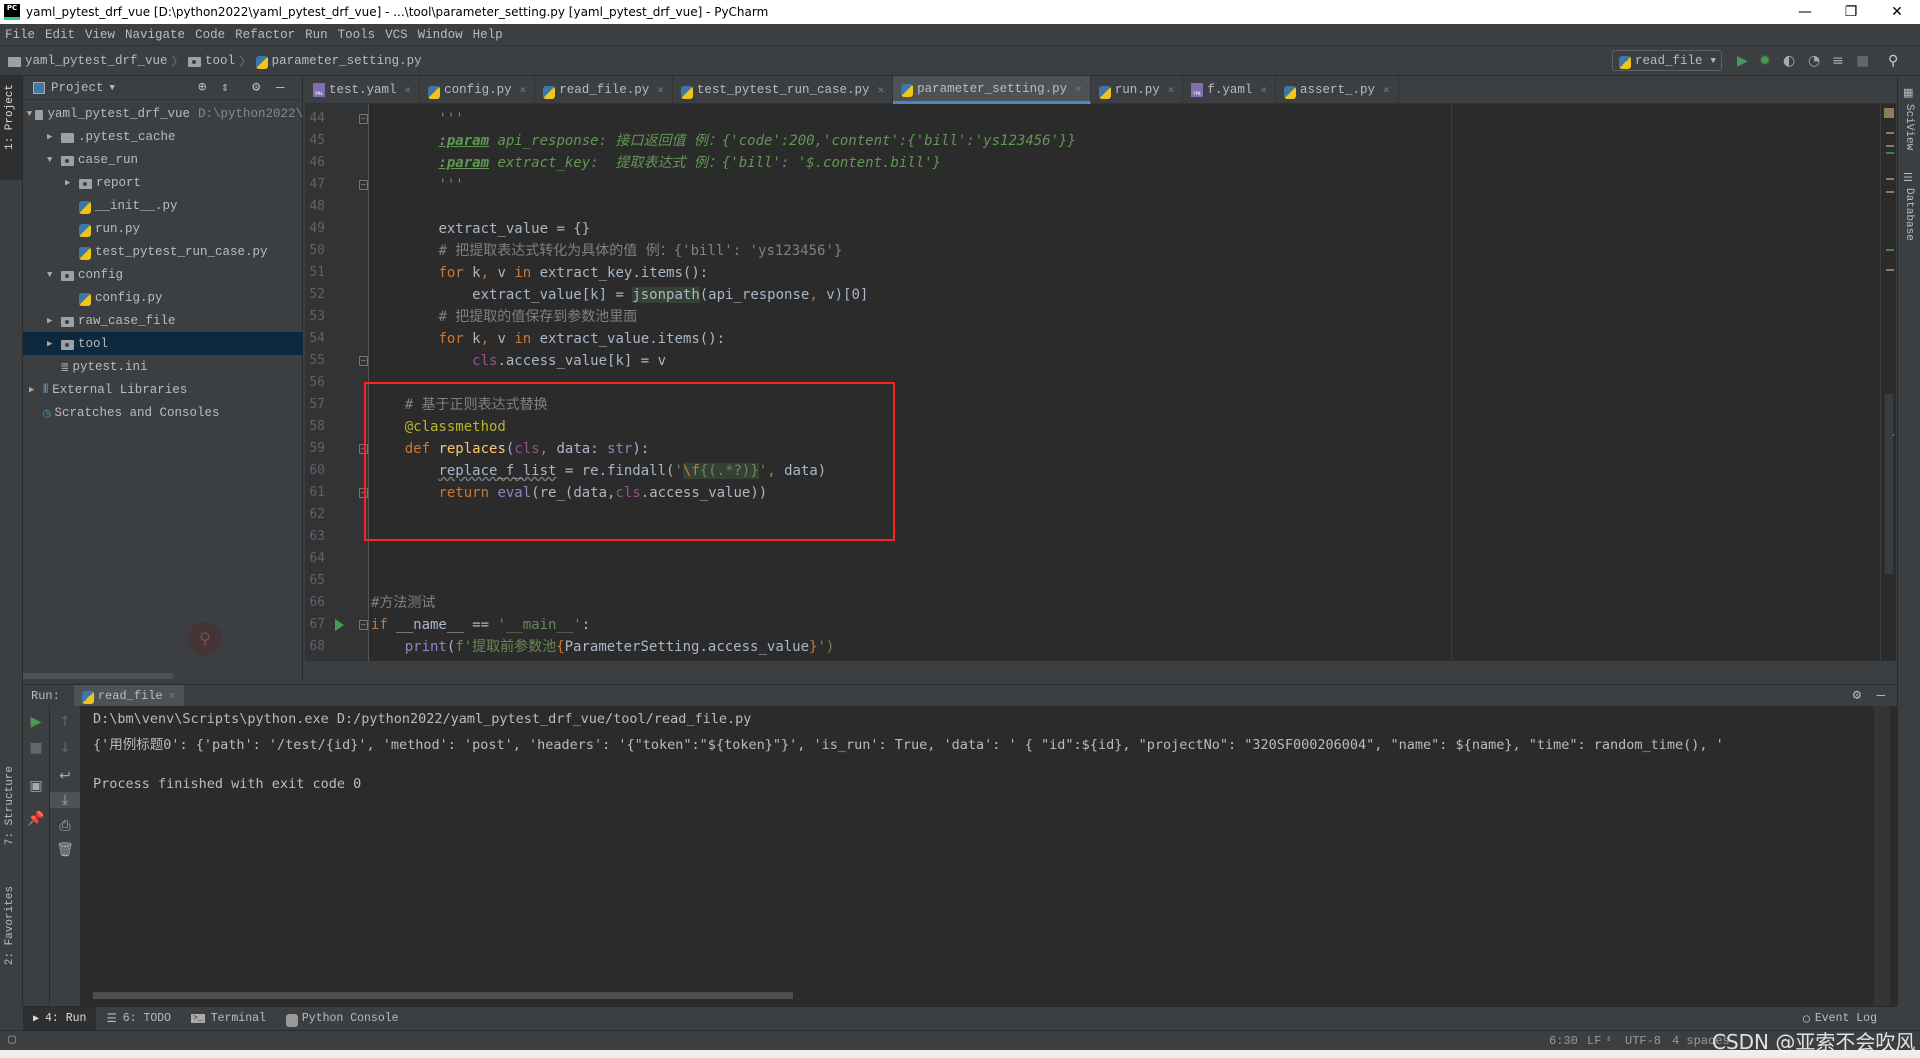  What do you see at coordinates (12, 1039) in the screenshot?
I see `toggle-tool-windows-icon: ▢` at bounding box center [12, 1039].